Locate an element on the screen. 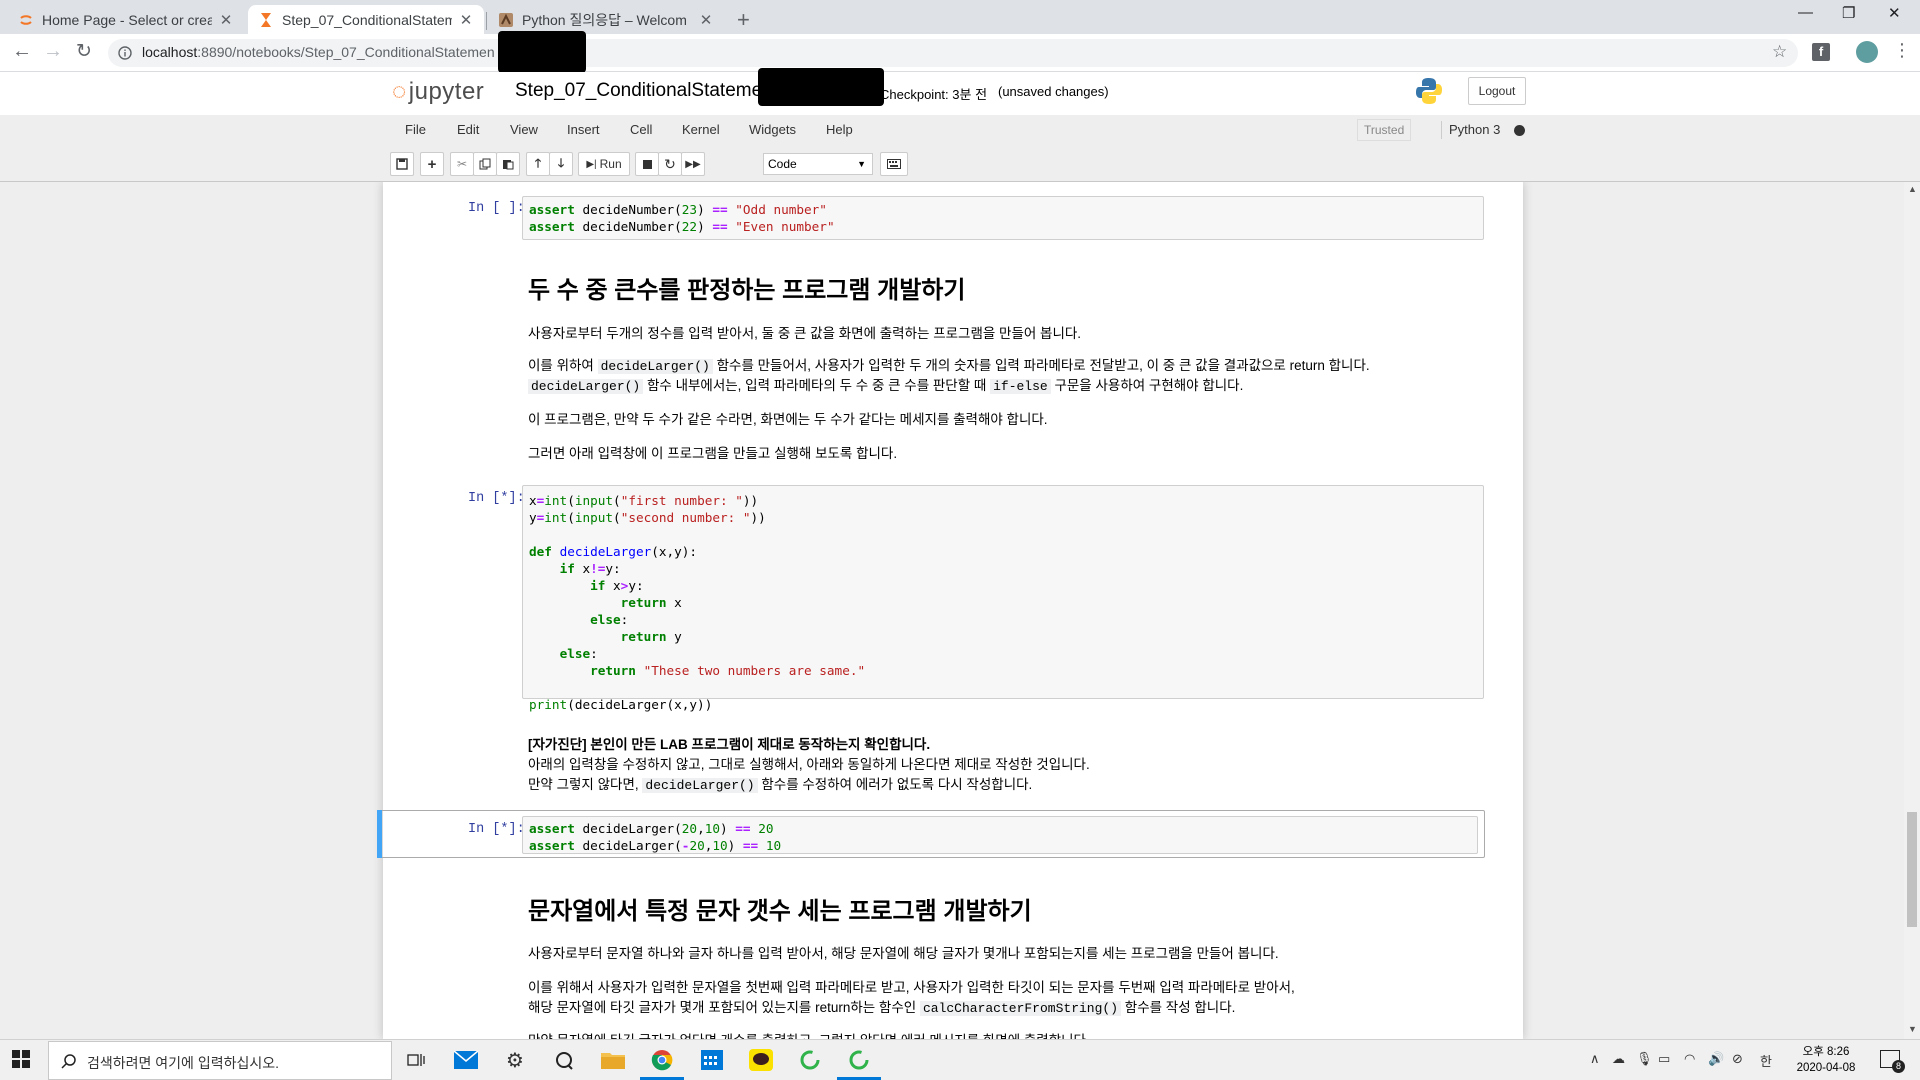 This screenshot has height=1080, width=1920. new-tab-icon: + is located at coordinates (743, 20).